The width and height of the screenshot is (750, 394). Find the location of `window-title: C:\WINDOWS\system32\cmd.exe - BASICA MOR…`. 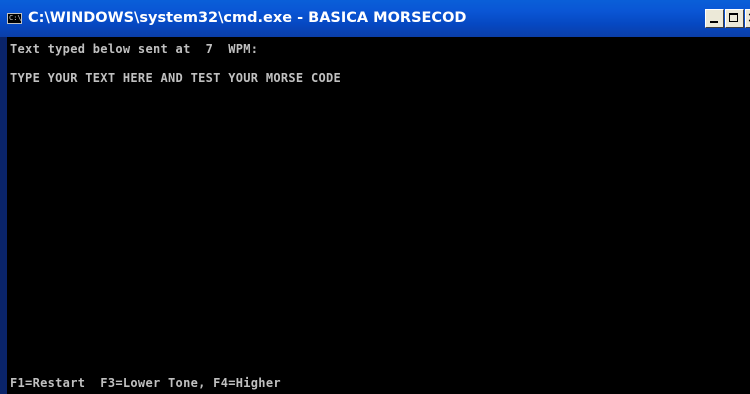

window-title: C:\WINDOWS\system32\cmd.exe - BASICA MOR… is located at coordinates (247, 18).